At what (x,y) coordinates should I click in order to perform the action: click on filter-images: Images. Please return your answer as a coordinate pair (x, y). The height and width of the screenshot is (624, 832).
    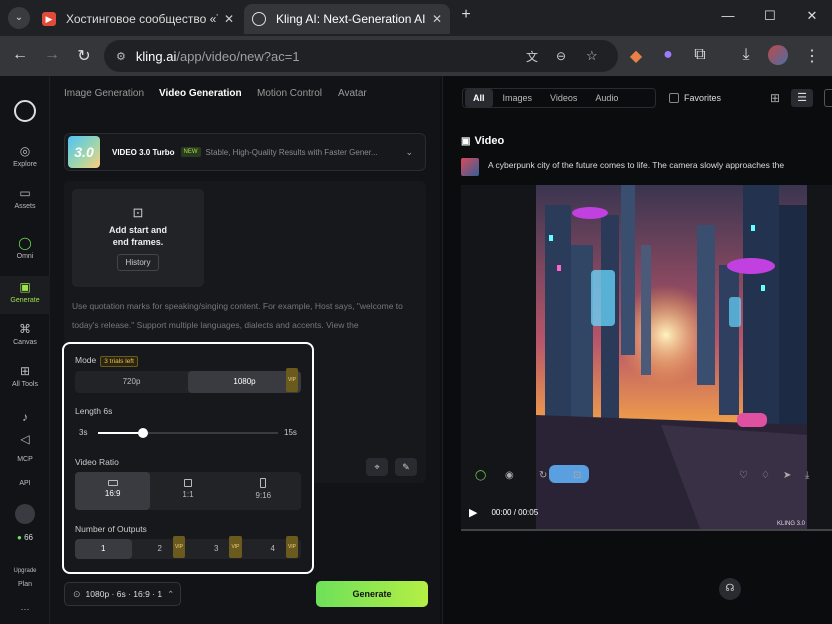
    Looking at the image, I should click on (518, 98).